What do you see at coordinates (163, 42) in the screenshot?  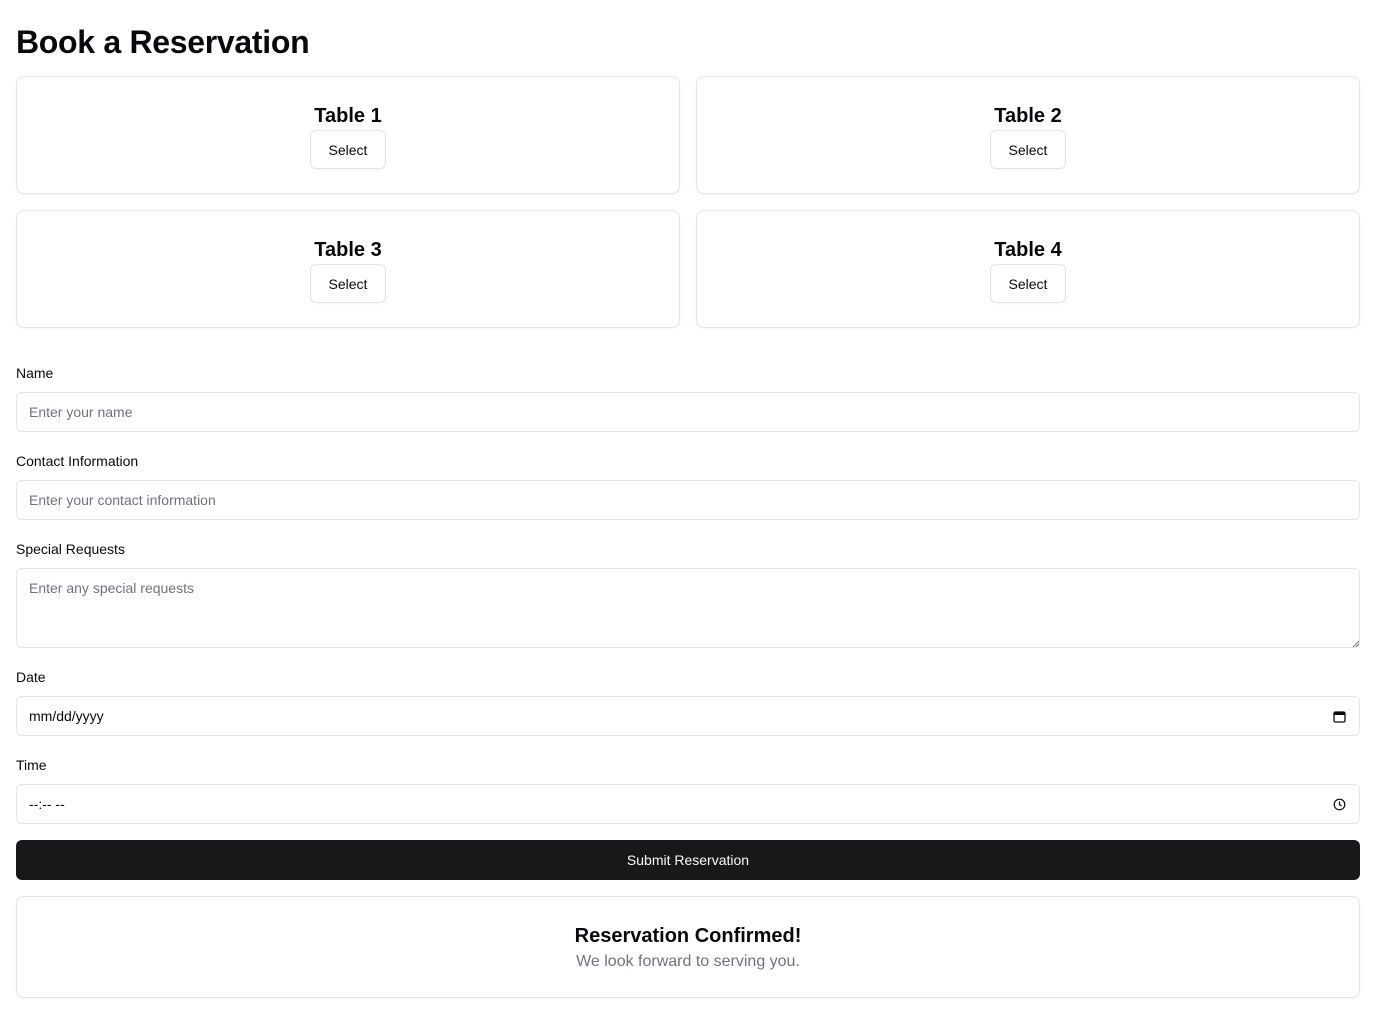 I see `page-title: Book a Reservation` at bounding box center [163, 42].